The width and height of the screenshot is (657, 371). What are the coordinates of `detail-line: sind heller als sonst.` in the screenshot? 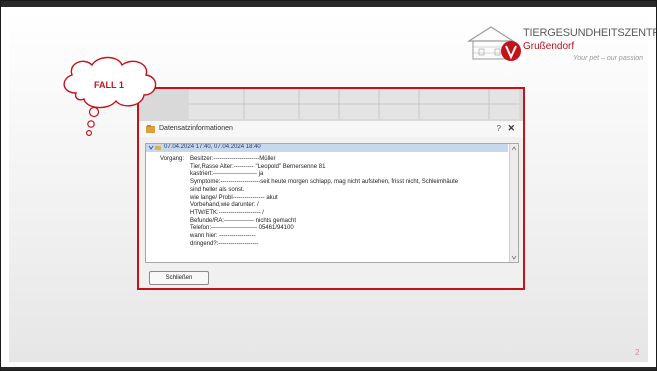 It's located at (217, 189).